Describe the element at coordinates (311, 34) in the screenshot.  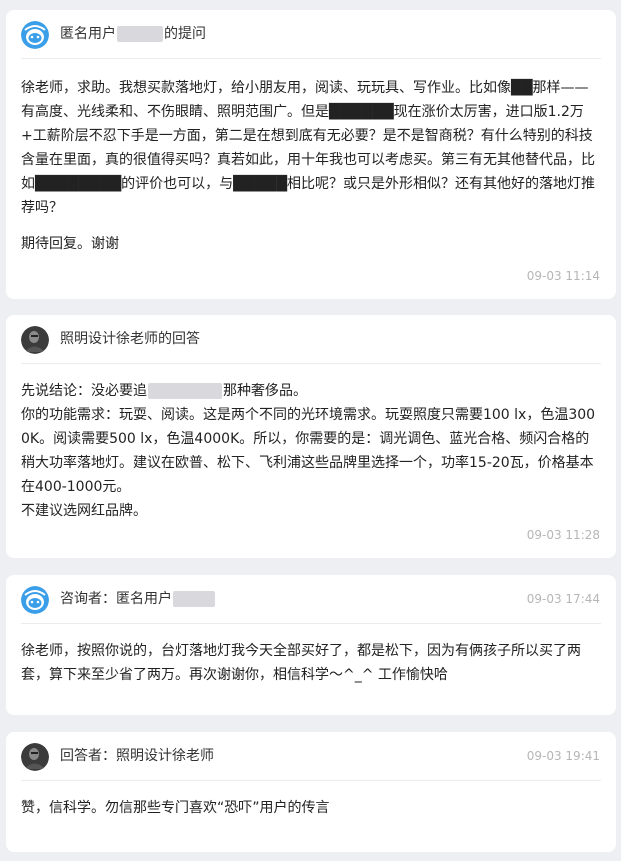
I see `question-header: 匿名用户 的提问` at that location.